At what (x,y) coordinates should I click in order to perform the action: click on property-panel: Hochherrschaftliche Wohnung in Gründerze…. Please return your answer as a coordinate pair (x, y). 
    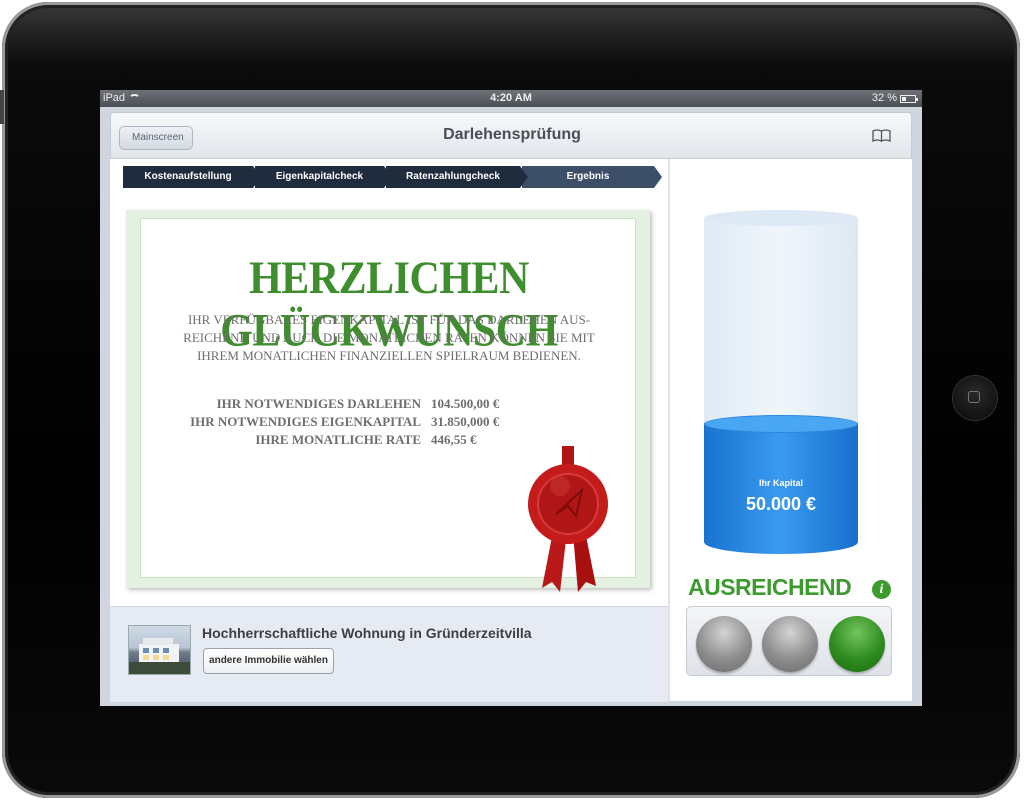
    Looking at the image, I should click on (389, 654).